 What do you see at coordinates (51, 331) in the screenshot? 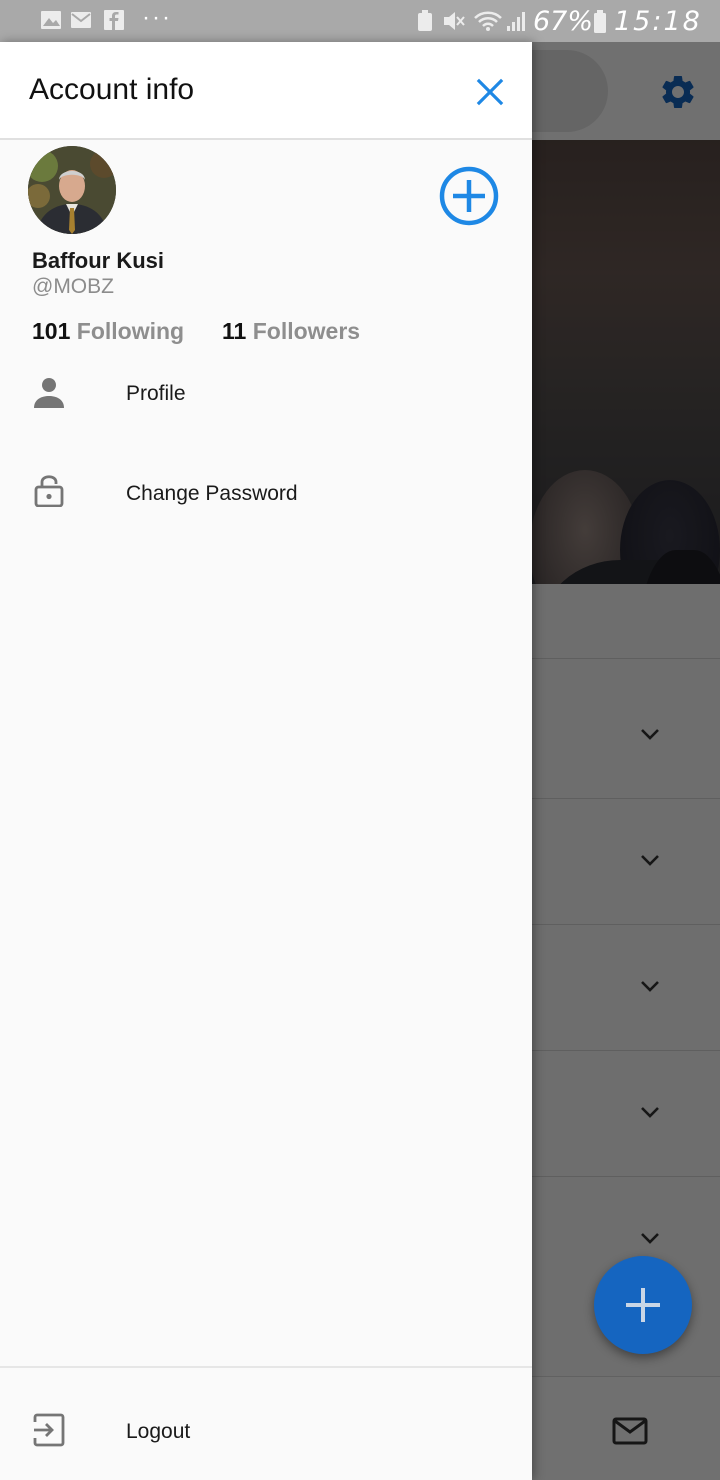
I see `following-count: 101` at bounding box center [51, 331].